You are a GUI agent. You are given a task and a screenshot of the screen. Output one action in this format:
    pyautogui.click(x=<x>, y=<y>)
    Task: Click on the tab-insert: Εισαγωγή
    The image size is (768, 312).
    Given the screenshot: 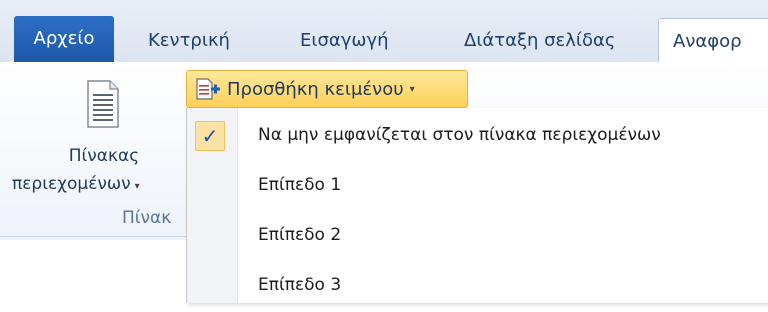 What is the action you would take?
    pyautogui.click(x=344, y=41)
    